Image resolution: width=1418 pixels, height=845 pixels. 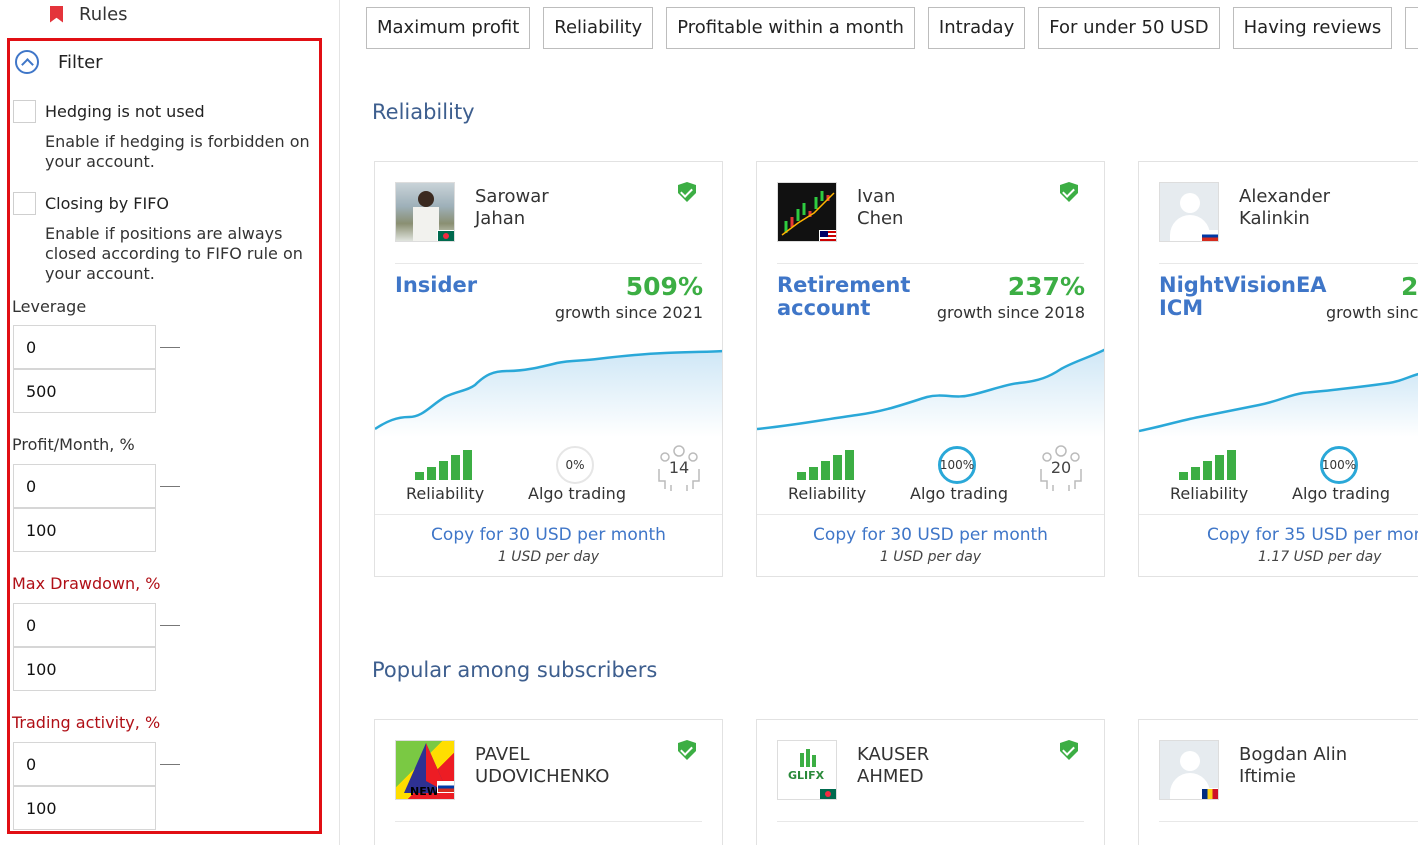 What do you see at coordinates (84, 625) in the screenshot?
I see `max-drawdown-min-input` at bounding box center [84, 625].